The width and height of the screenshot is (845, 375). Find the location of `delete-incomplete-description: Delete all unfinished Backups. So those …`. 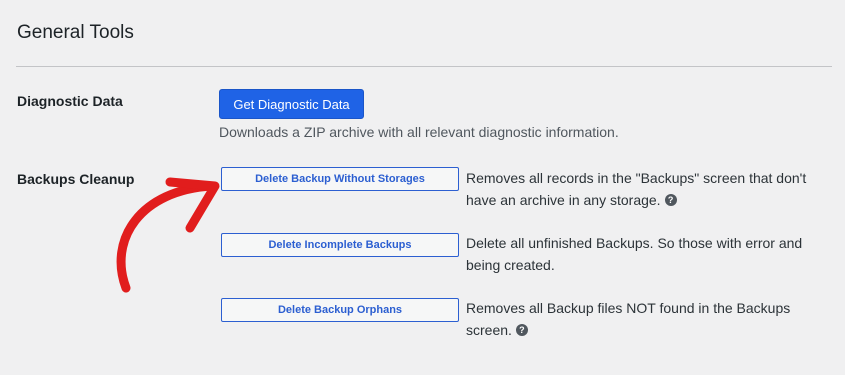

delete-incomplete-description: Delete all unfinished Backups. So those … is located at coordinates (651, 254).